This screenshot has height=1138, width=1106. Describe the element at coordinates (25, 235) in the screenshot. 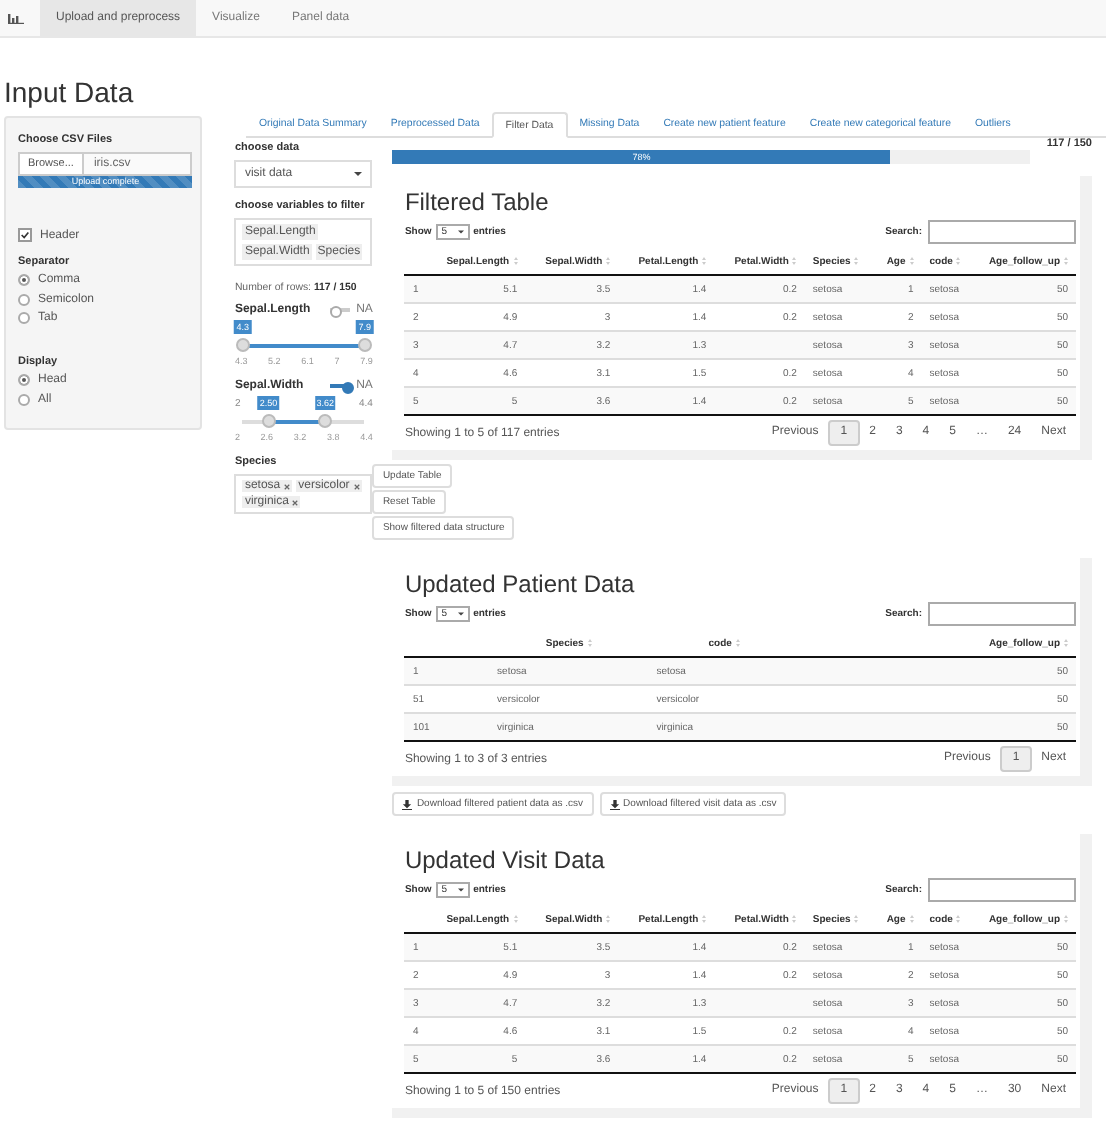

I see `header-checkbox` at that location.